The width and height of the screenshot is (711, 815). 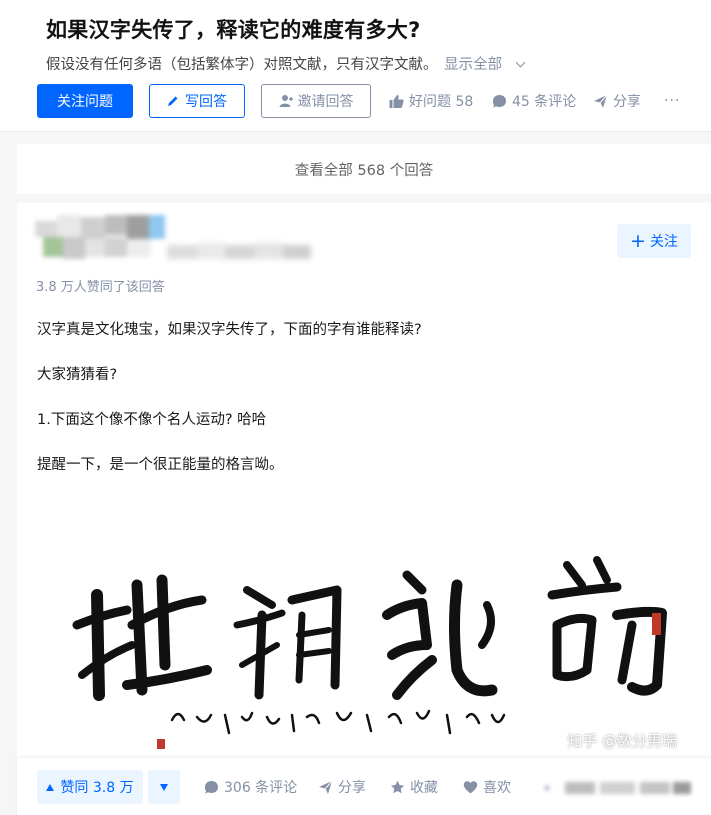 What do you see at coordinates (102, 238) in the screenshot?
I see `avatar` at bounding box center [102, 238].